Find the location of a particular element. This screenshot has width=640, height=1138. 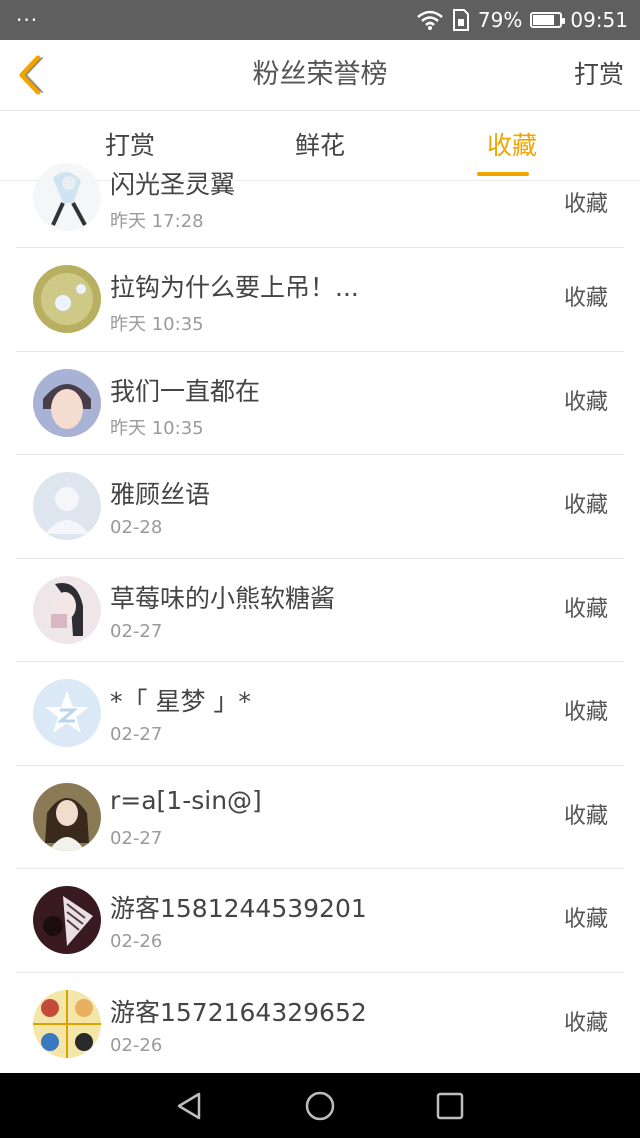

battery-fill is located at coordinates (544, 20).